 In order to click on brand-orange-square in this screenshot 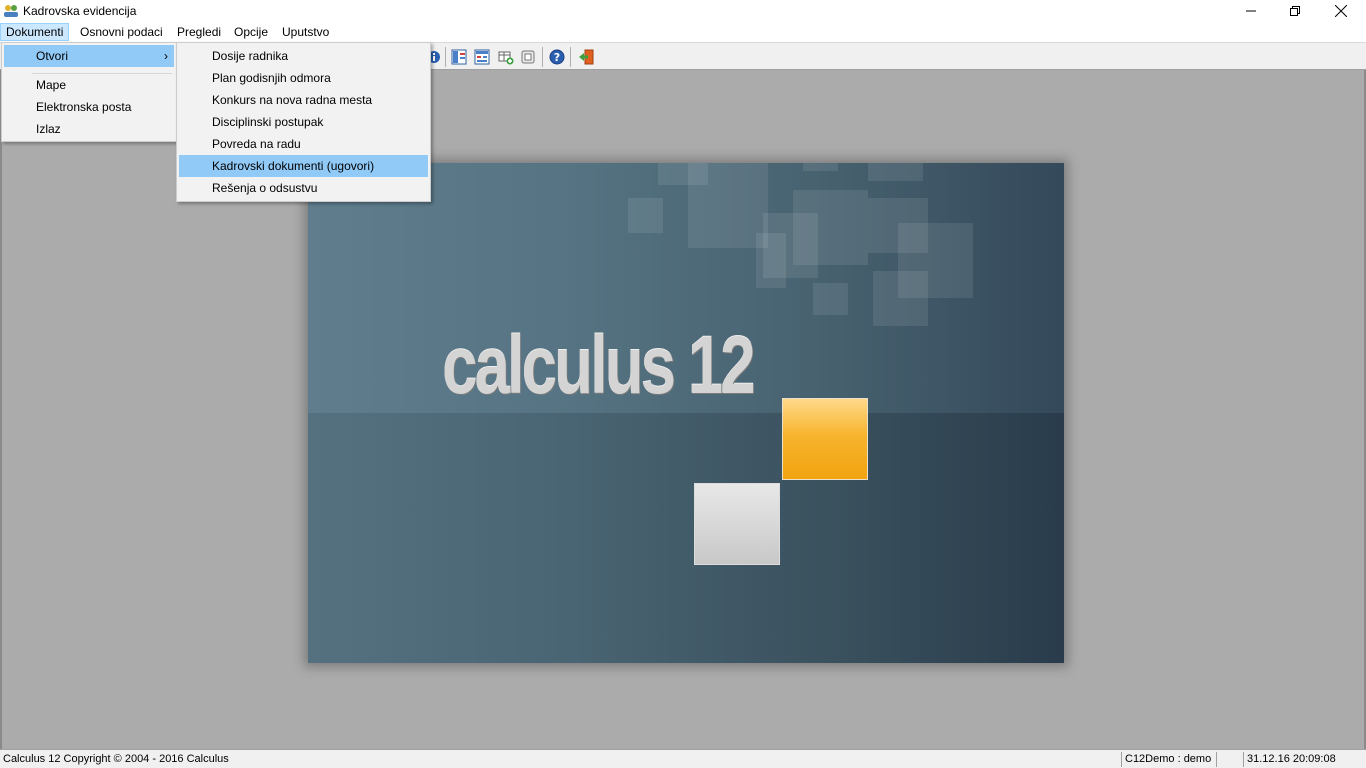, I will do `click(825, 439)`.